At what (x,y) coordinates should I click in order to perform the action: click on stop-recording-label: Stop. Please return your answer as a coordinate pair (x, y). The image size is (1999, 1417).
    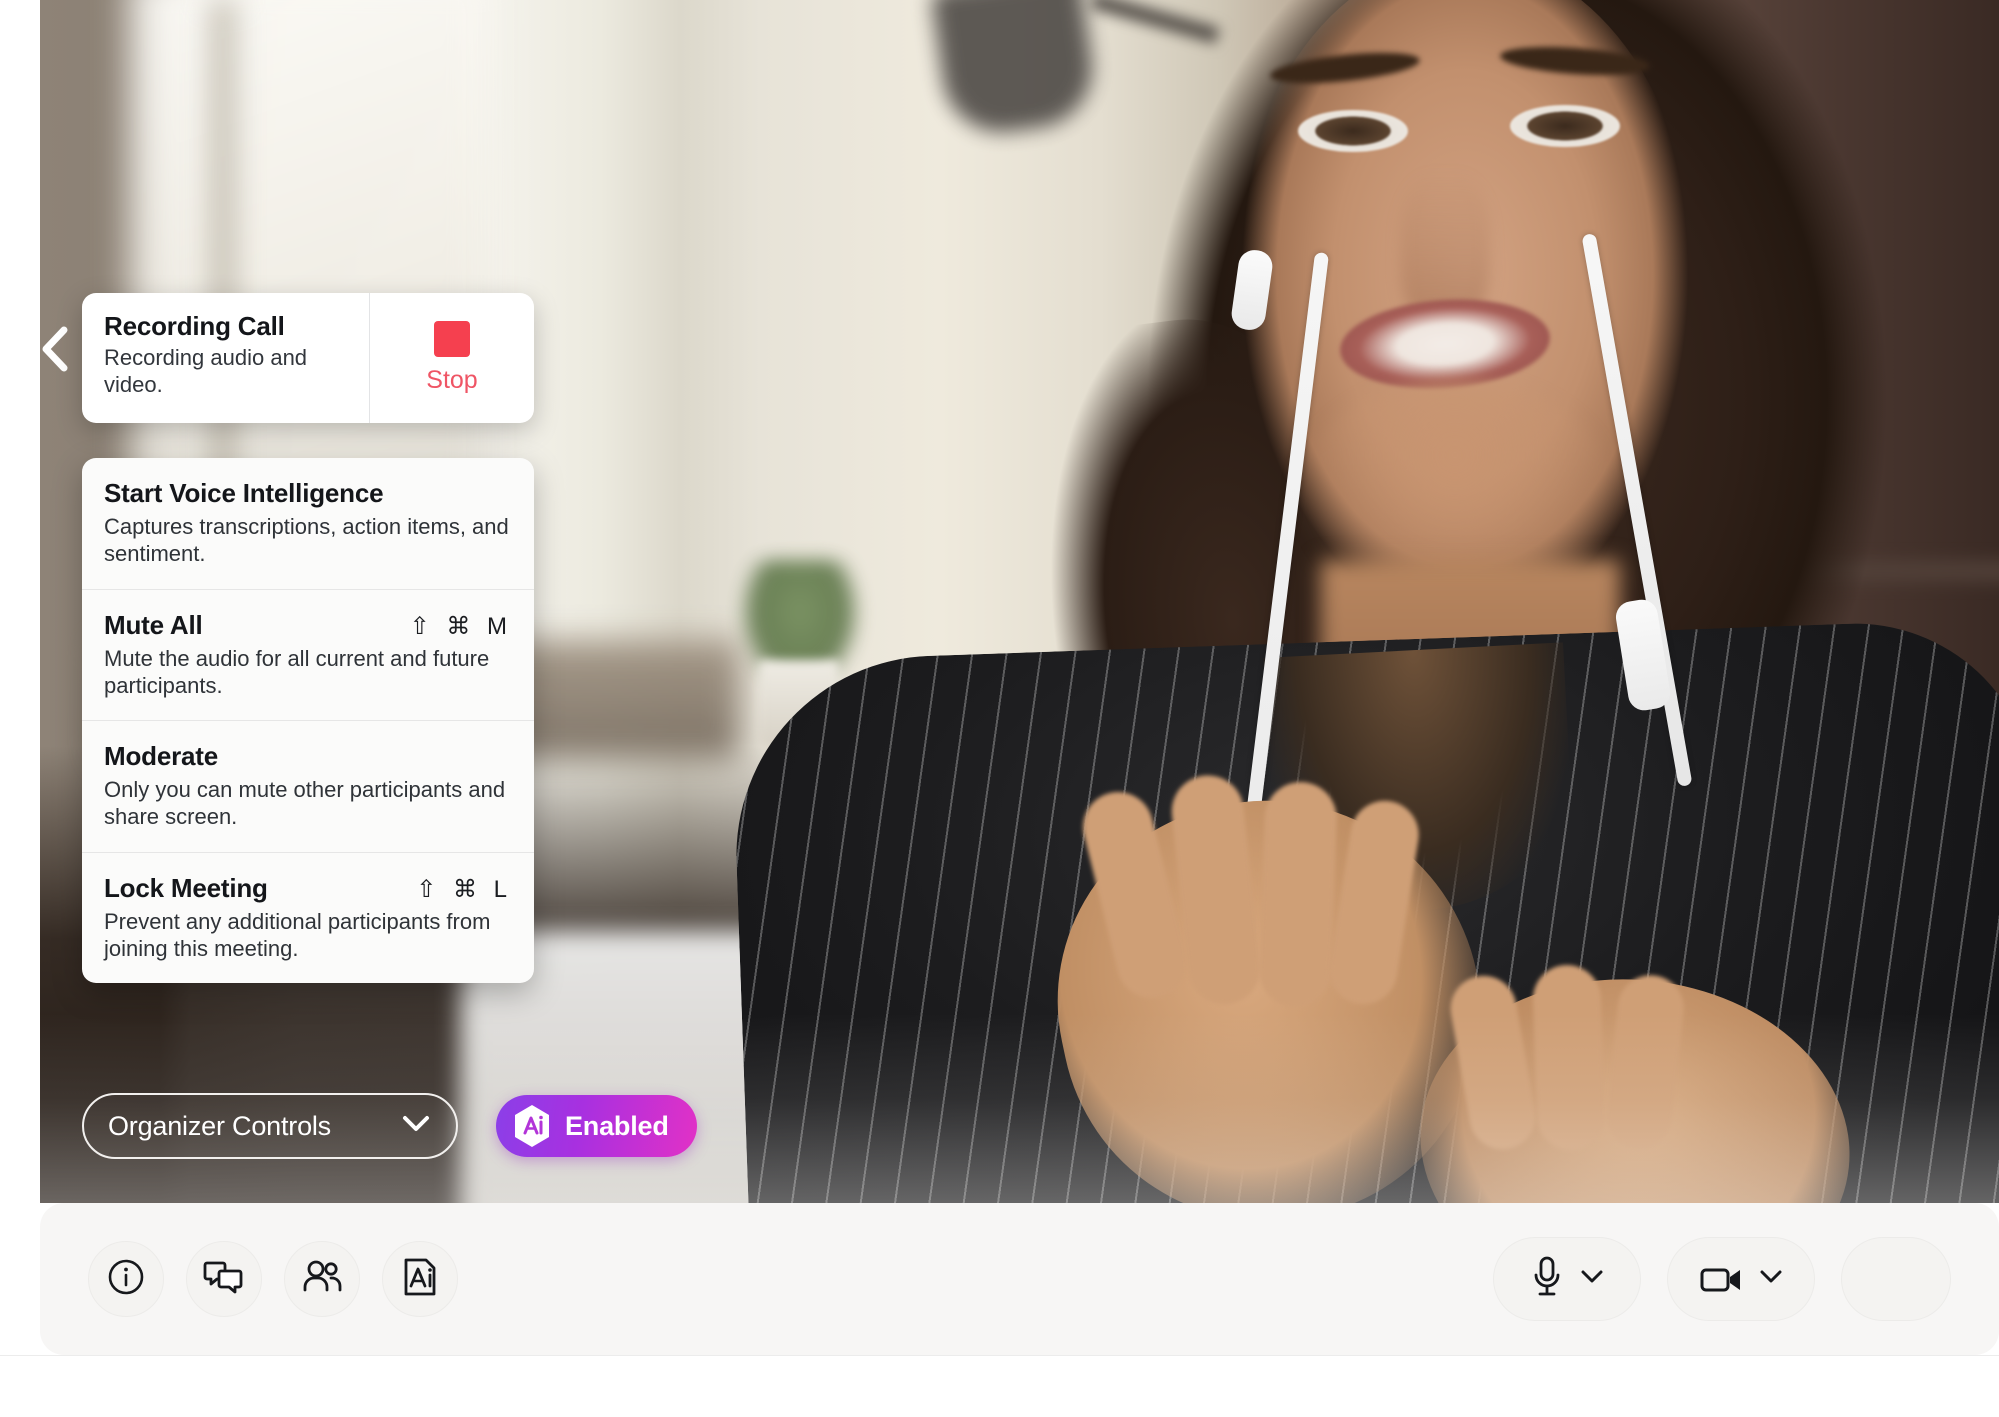
    Looking at the image, I should click on (452, 380).